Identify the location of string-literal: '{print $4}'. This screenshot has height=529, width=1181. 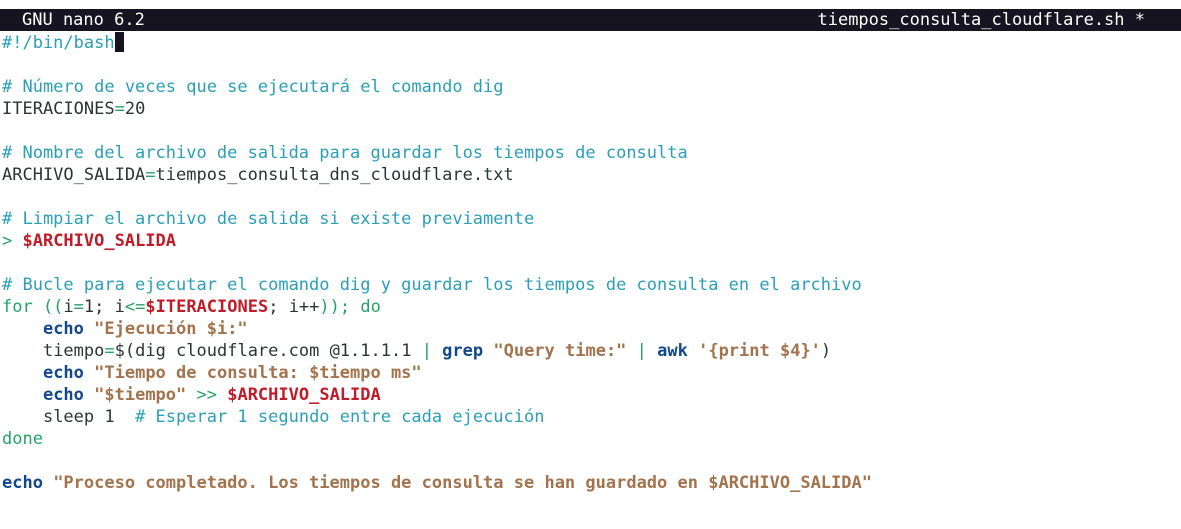
(754, 351).